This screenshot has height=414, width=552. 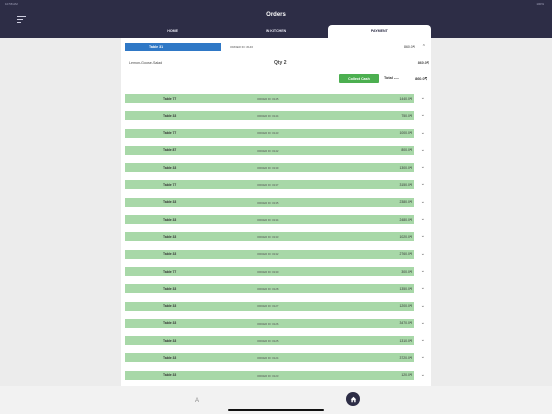 What do you see at coordinates (406, 115) in the screenshot?
I see `order-amount: 750.0₹` at bounding box center [406, 115].